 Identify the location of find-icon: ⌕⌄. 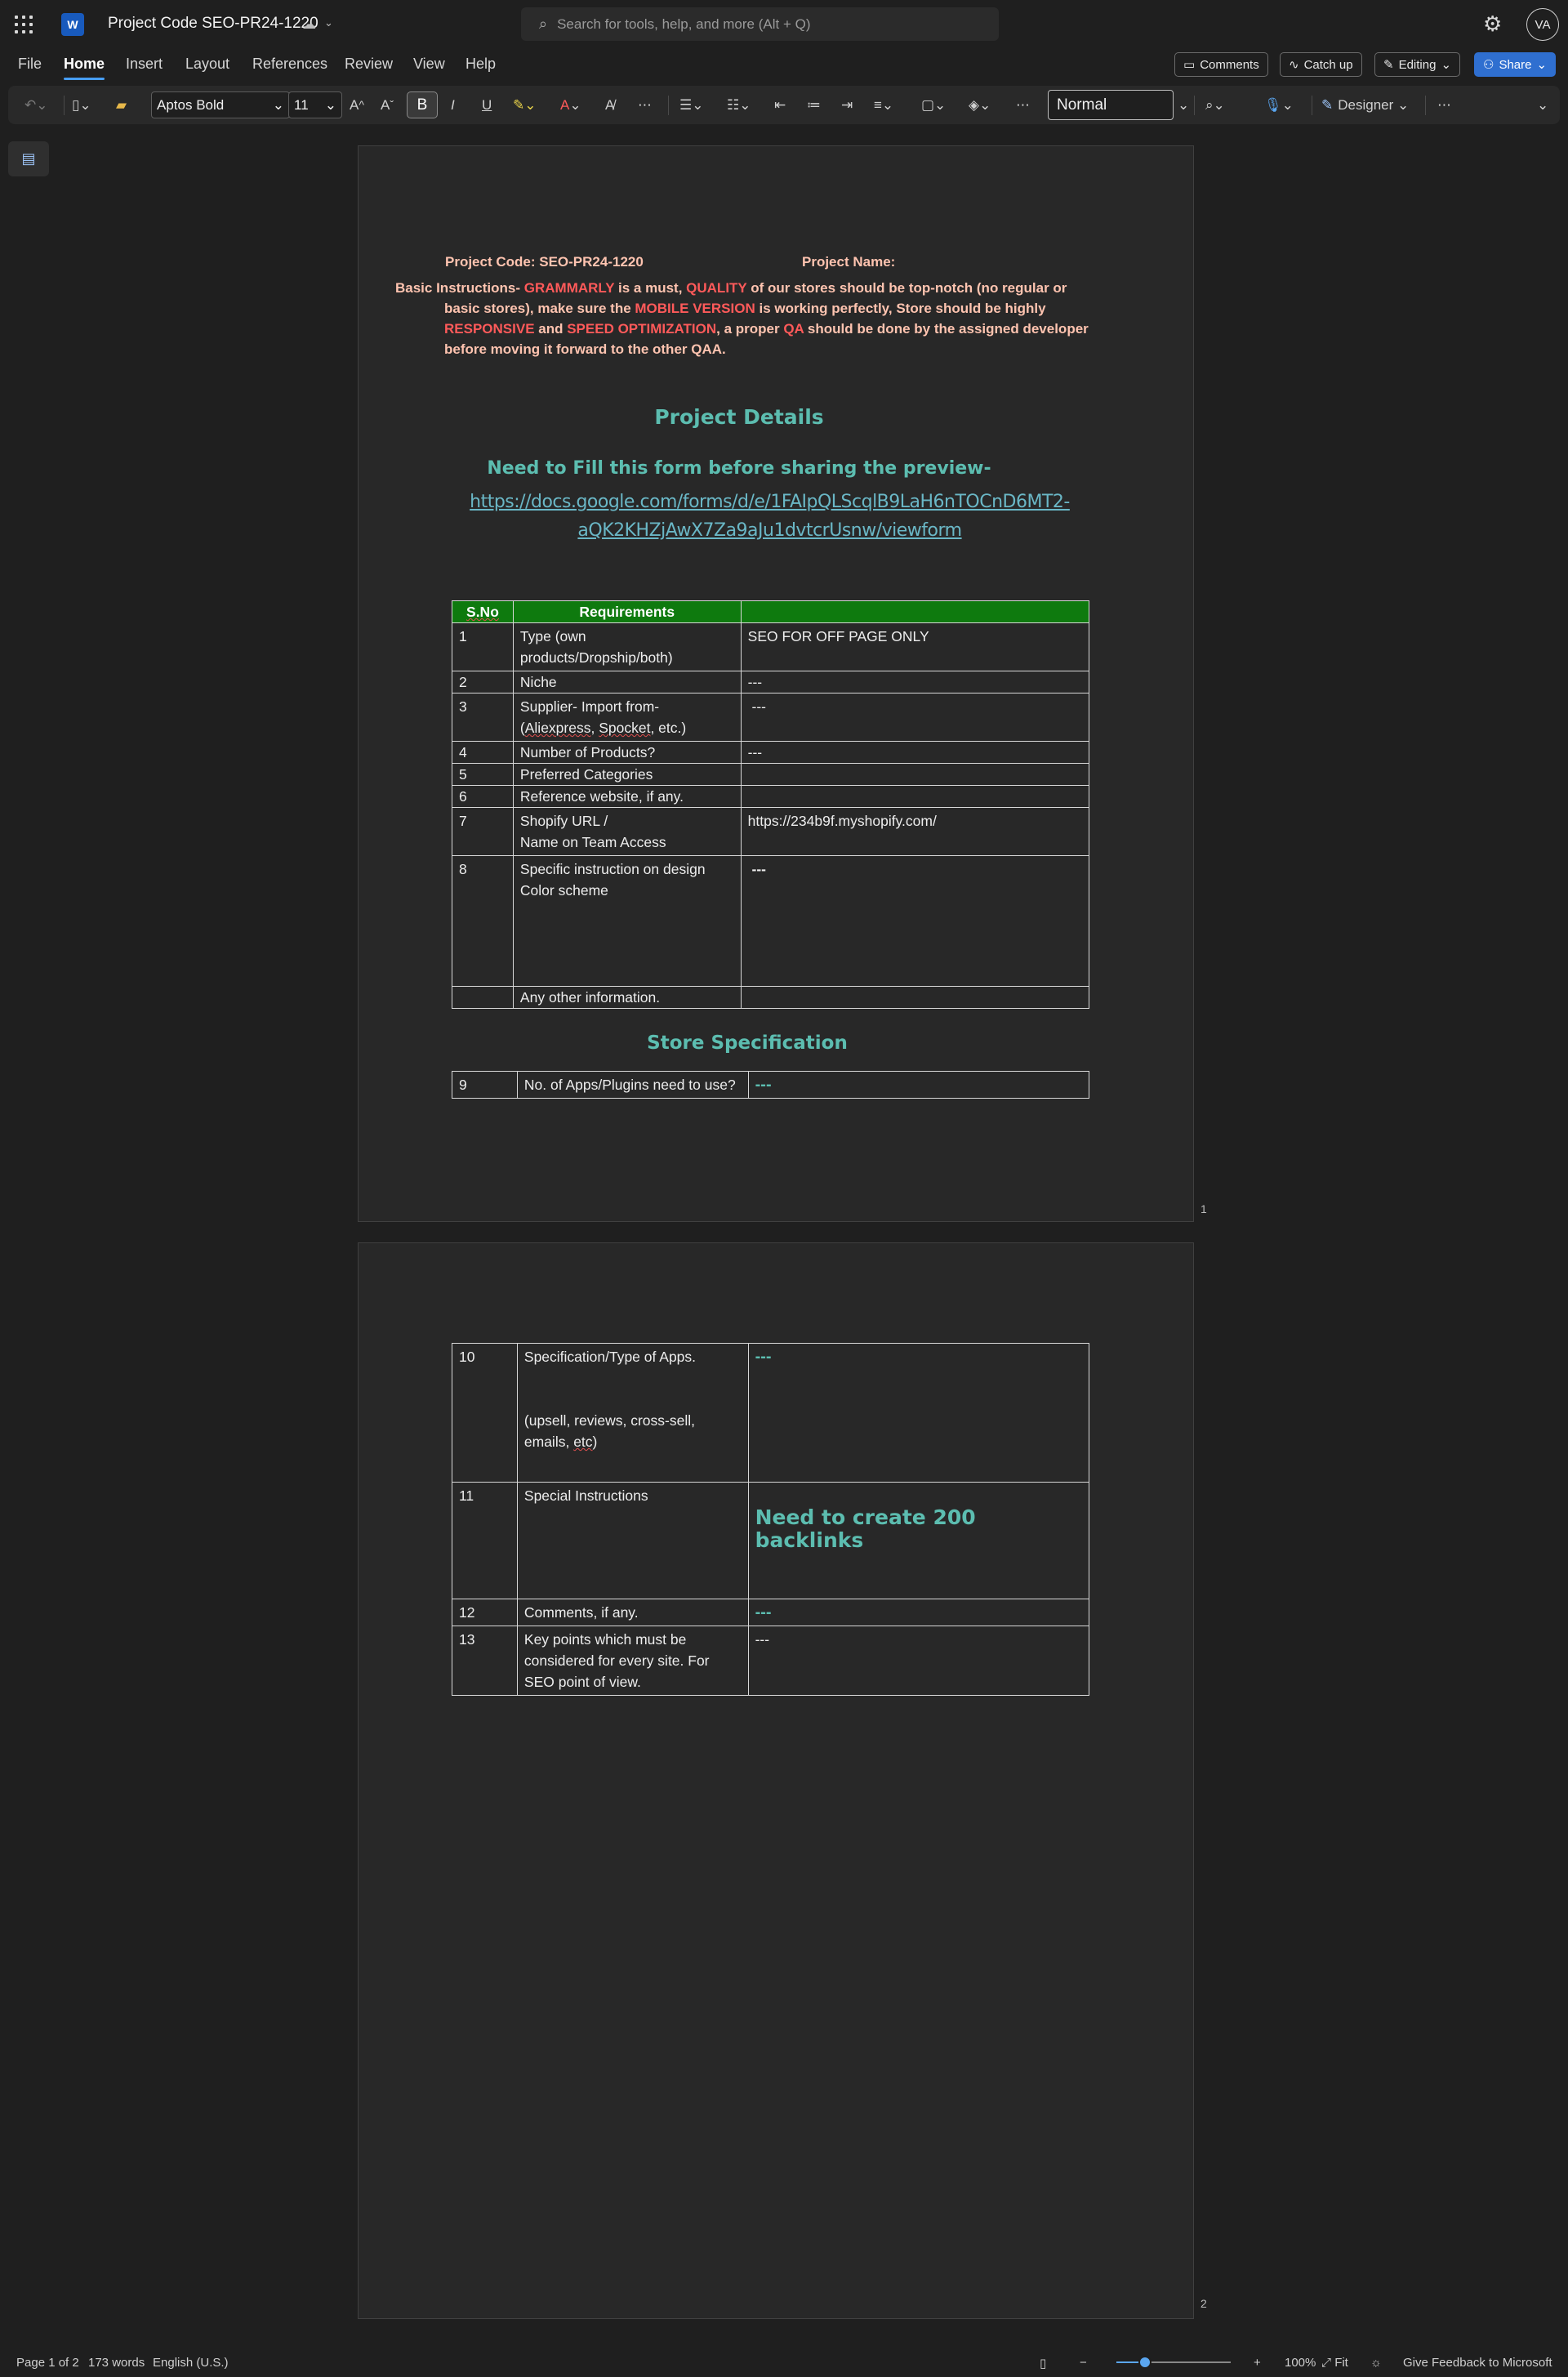
(1215, 105).